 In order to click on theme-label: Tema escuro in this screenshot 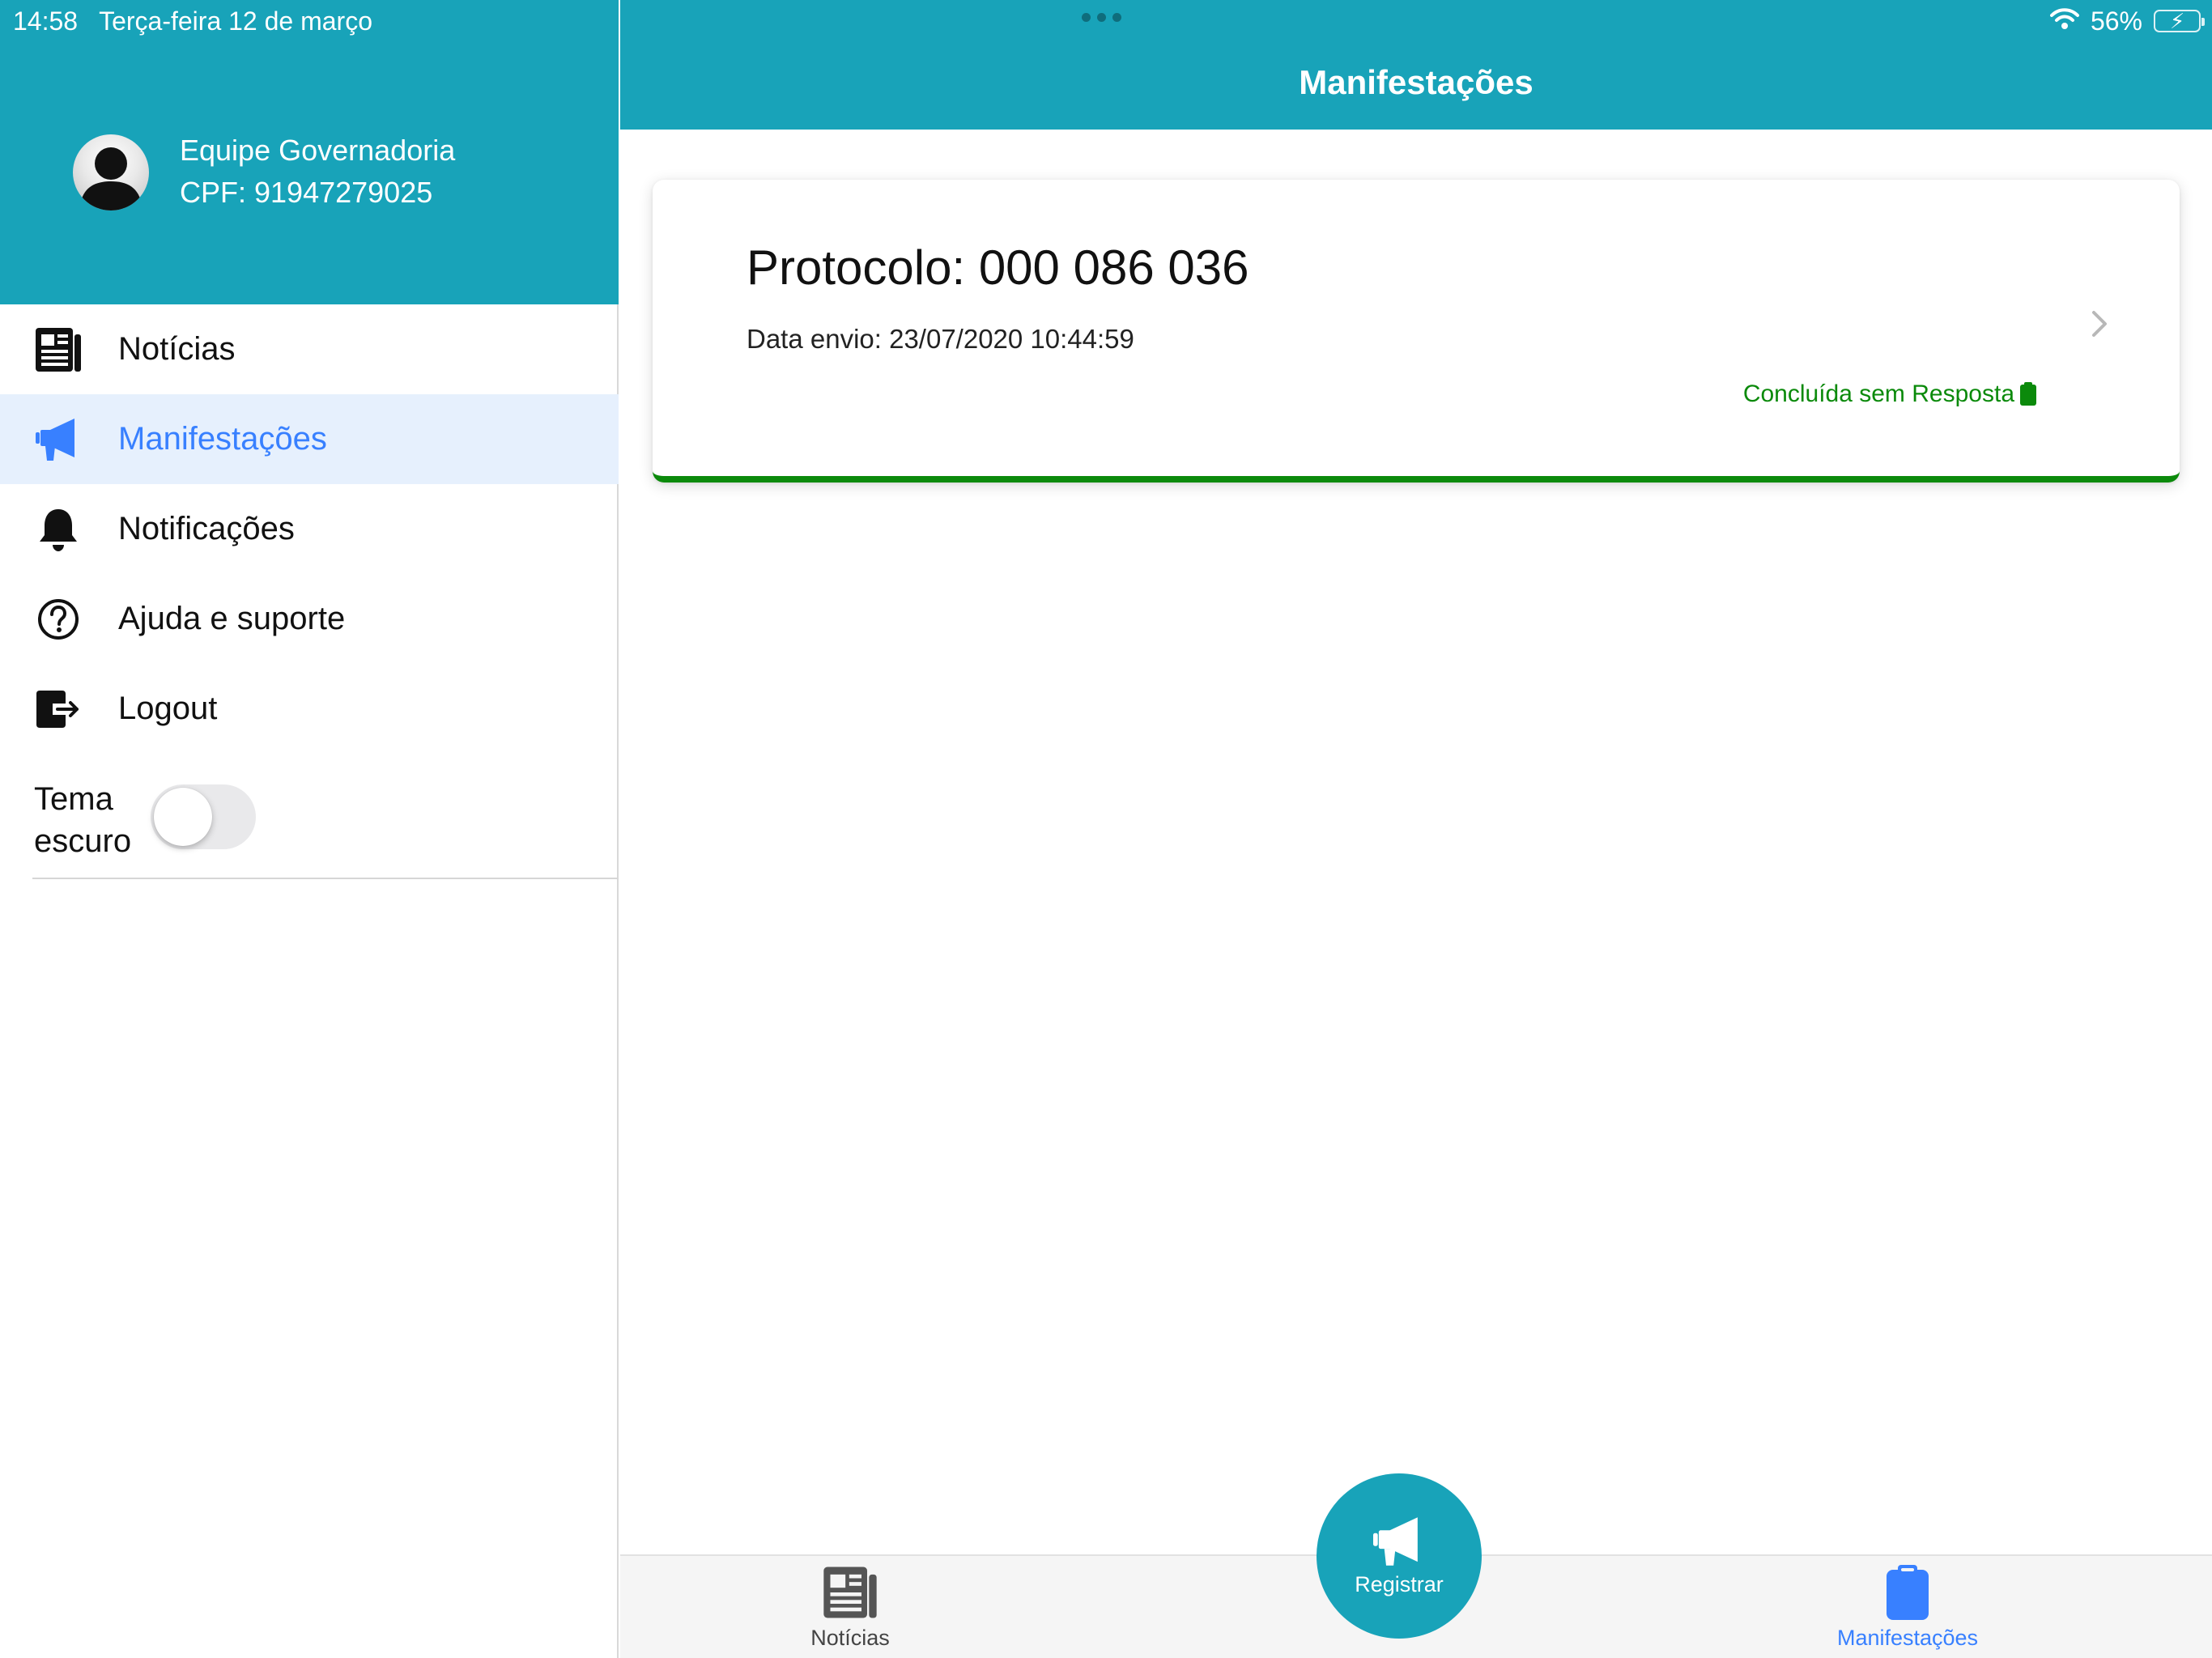, I will do `click(83, 820)`.